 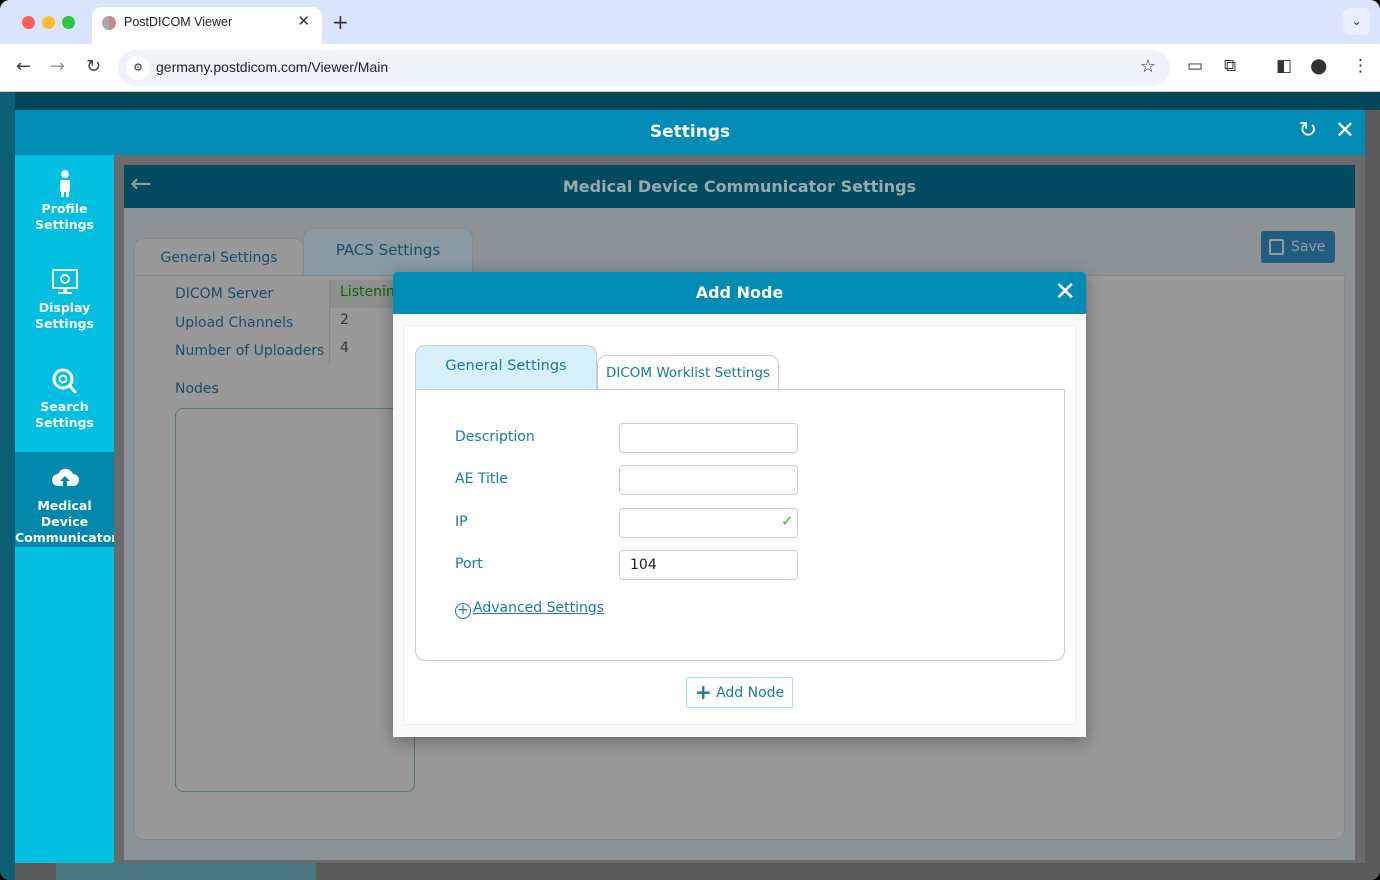 What do you see at coordinates (234, 323) in the screenshot?
I see `upload-channels-label: Upload Channels` at bounding box center [234, 323].